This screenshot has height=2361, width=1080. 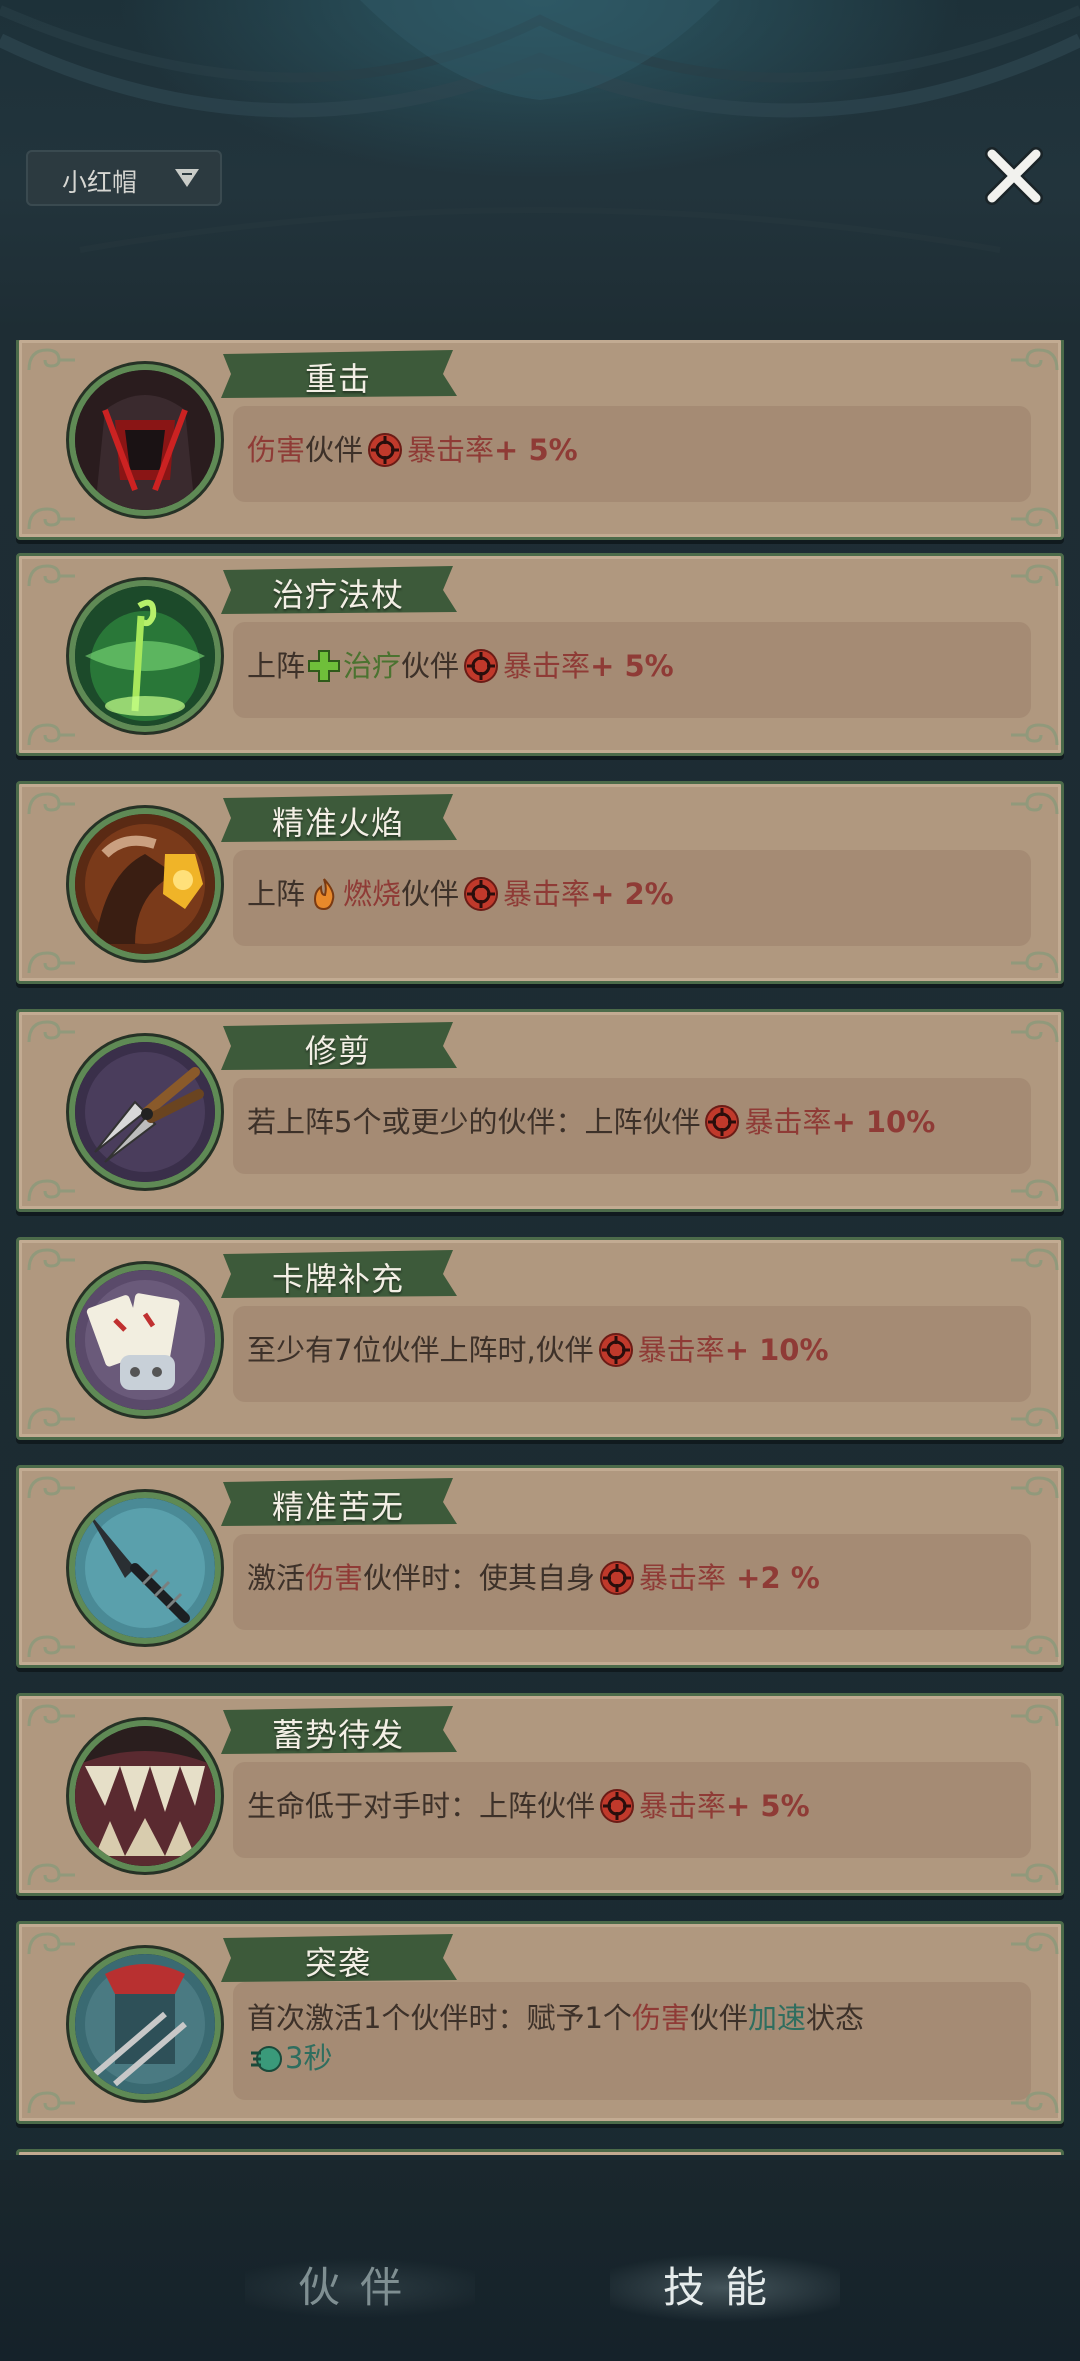 I want to click on dark-armor-icon, so click(x=145, y=440).